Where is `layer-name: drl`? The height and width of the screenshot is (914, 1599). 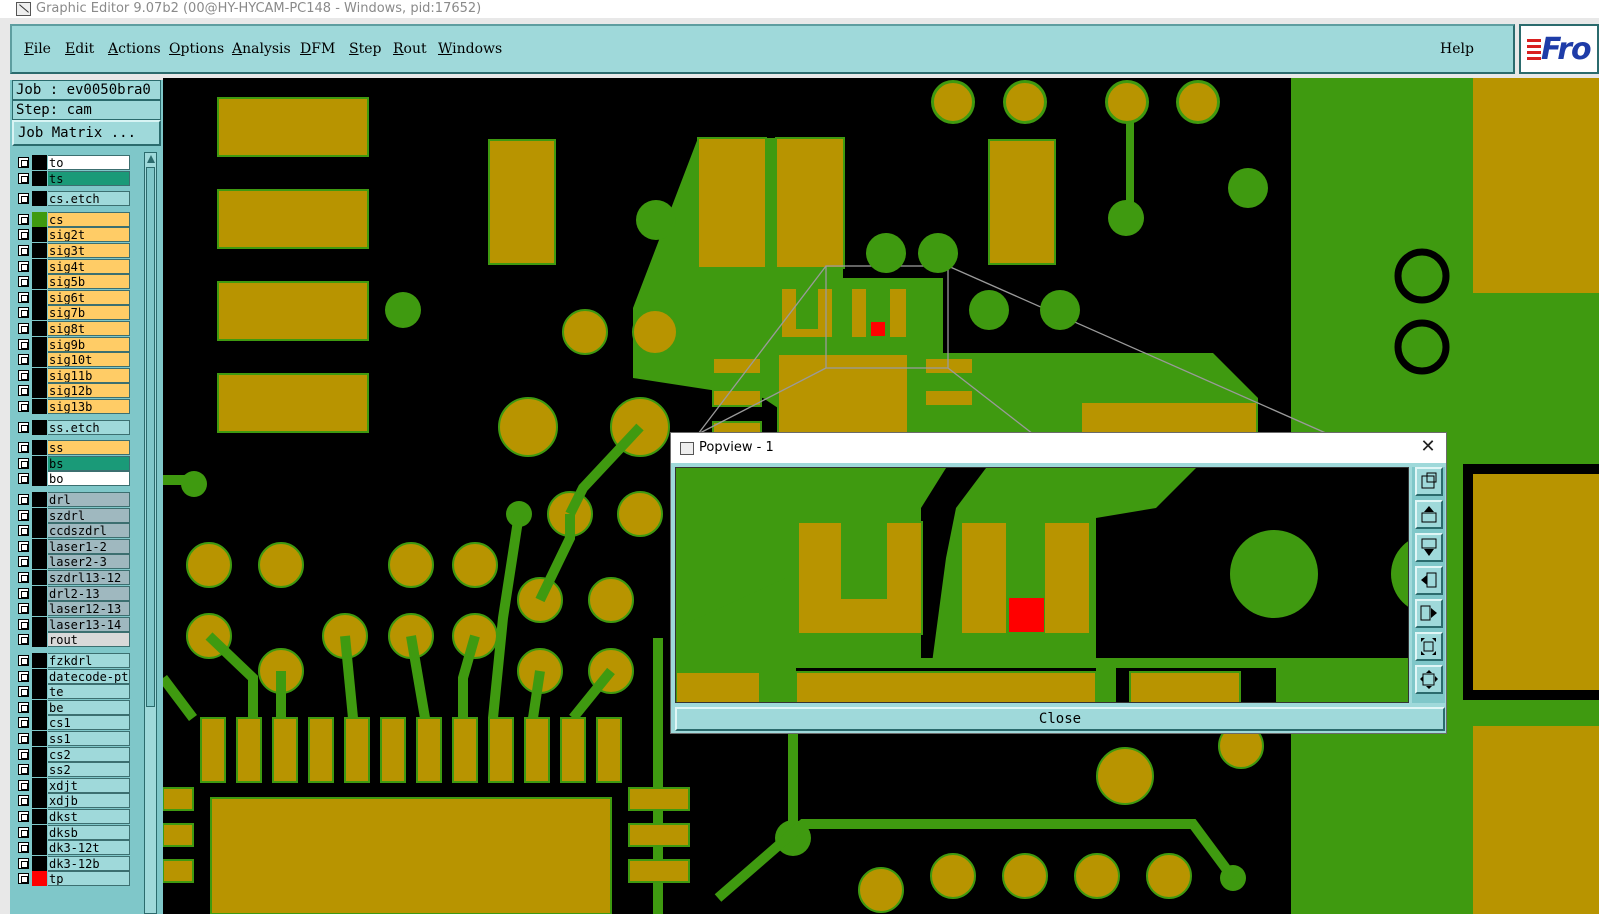
layer-name: drl is located at coordinates (89, 499).